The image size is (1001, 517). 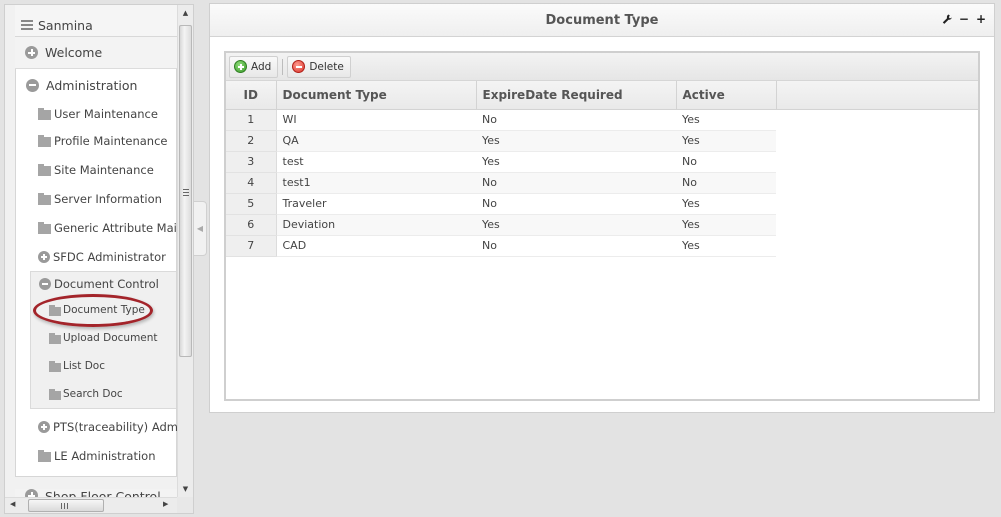 What do you see at coordinates (251, 246) in the screenshot?
I see `cell-id: 7` at bounding box center [251, 246].